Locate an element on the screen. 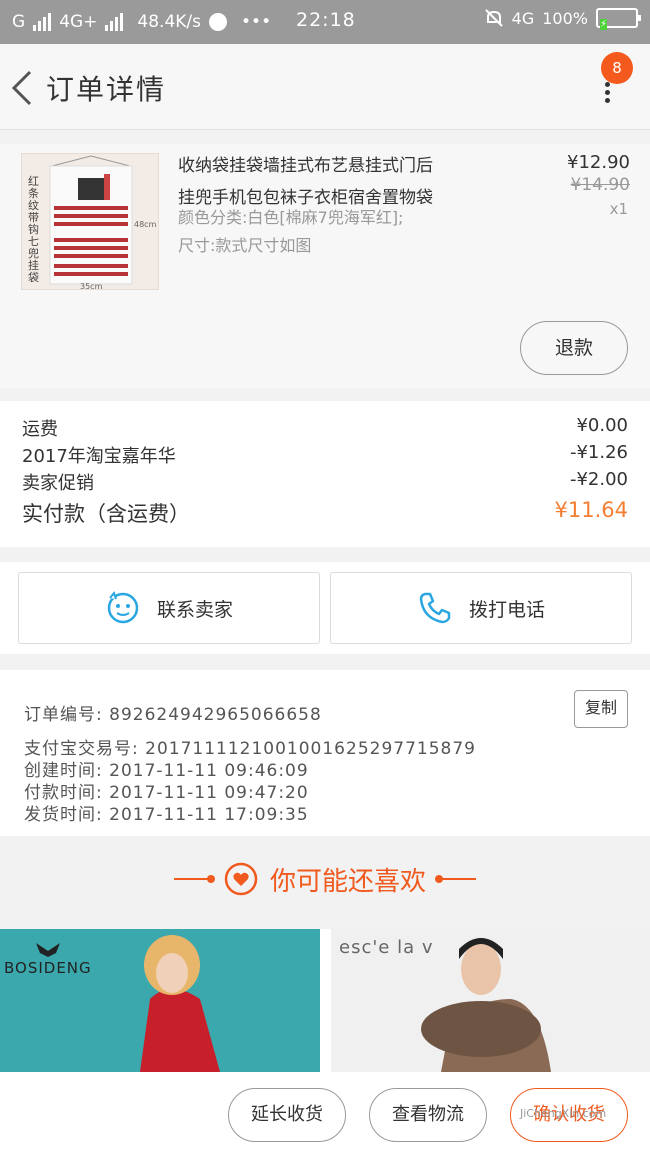 The image size is (650, 1155). contact-actions: 联系卖家 拨打电话 is located at coordinates (325, 608).